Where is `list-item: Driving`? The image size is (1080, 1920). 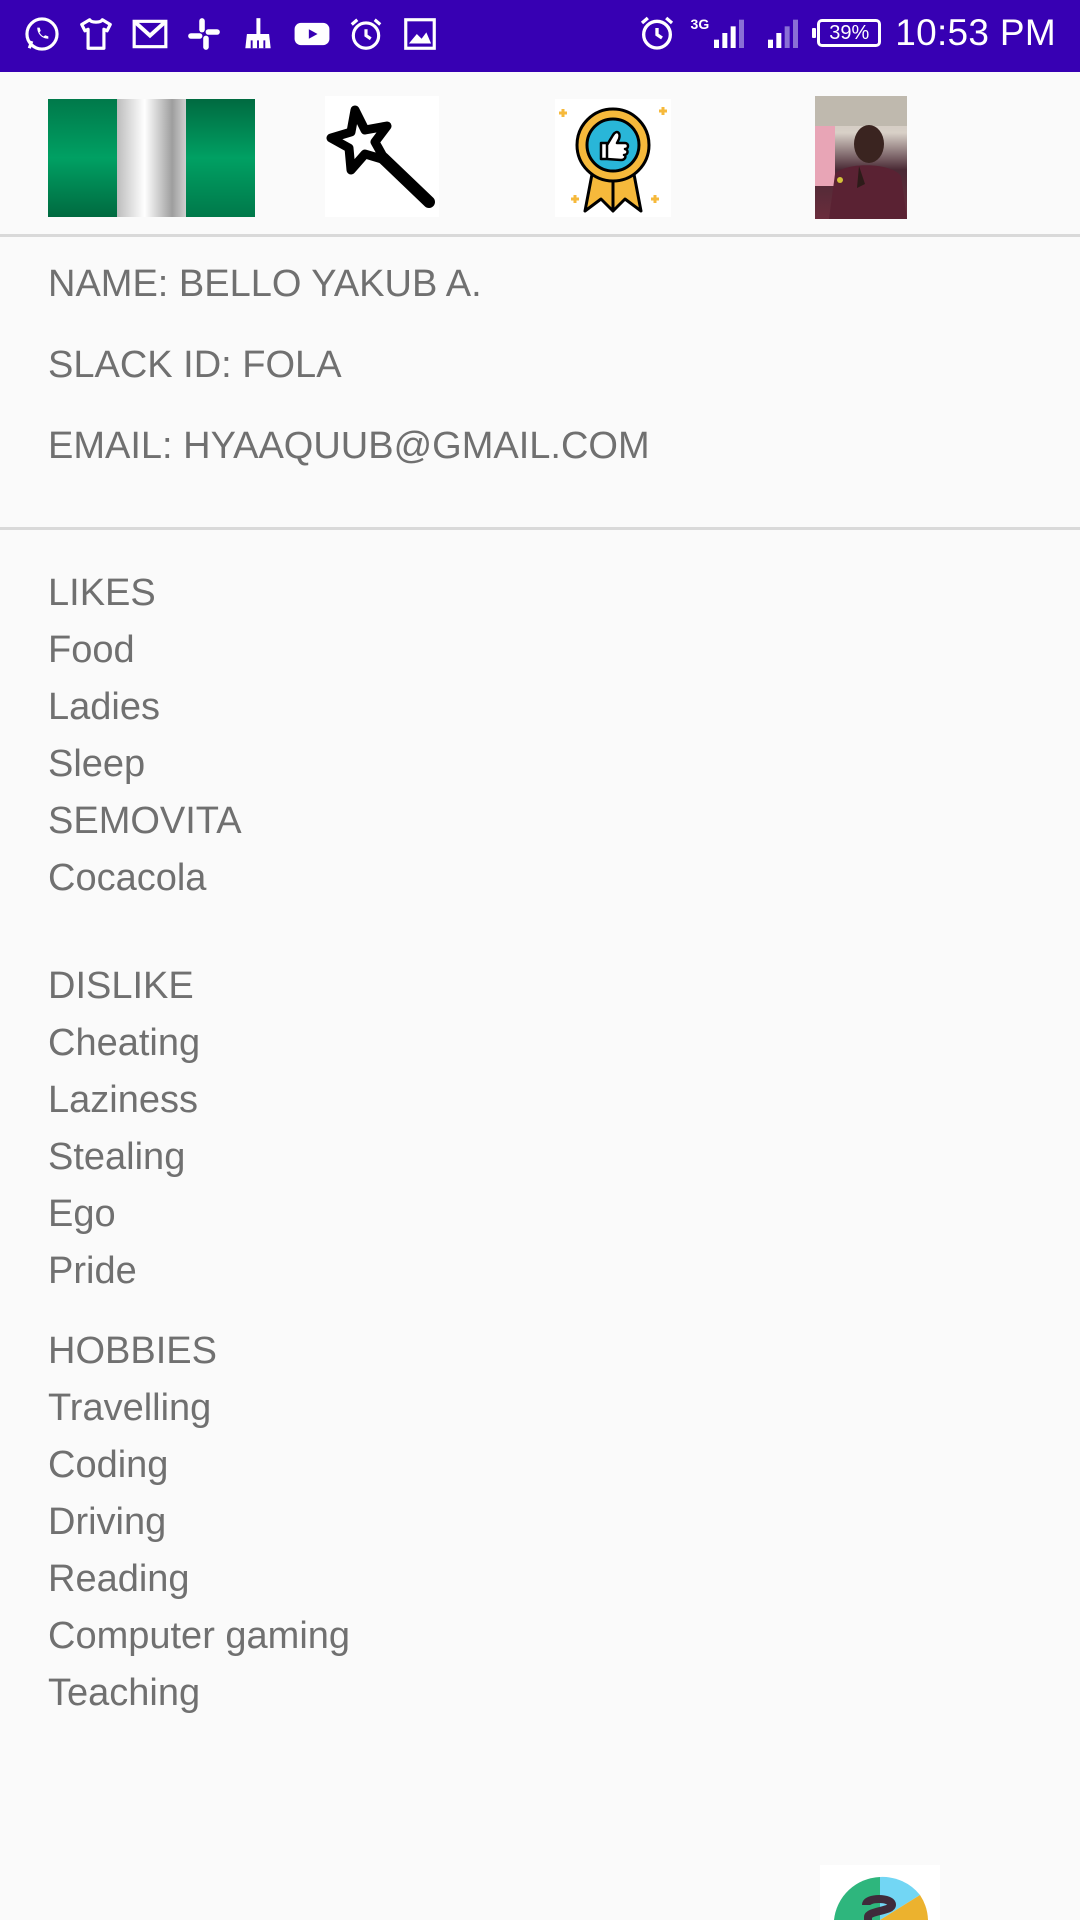 list-item: Driving is located at coordinates (107, 1522).